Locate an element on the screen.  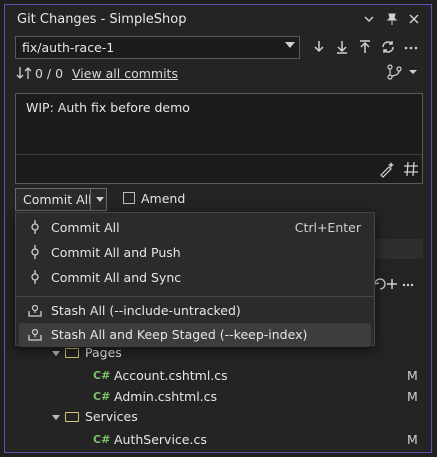
menu-item-stash-keep-staged: Stash All and Keep Staged (--keep-index) is located at coordinates (195, 335).